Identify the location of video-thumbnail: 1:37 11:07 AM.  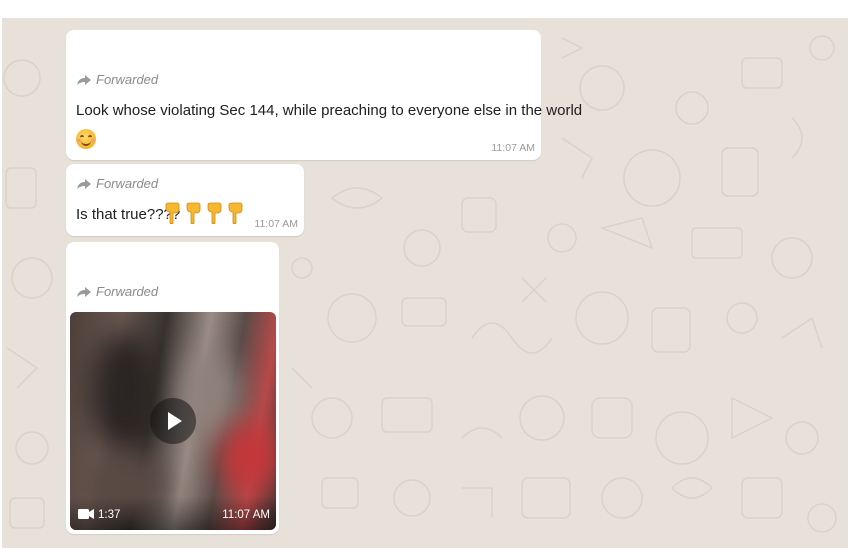
(173, 421).